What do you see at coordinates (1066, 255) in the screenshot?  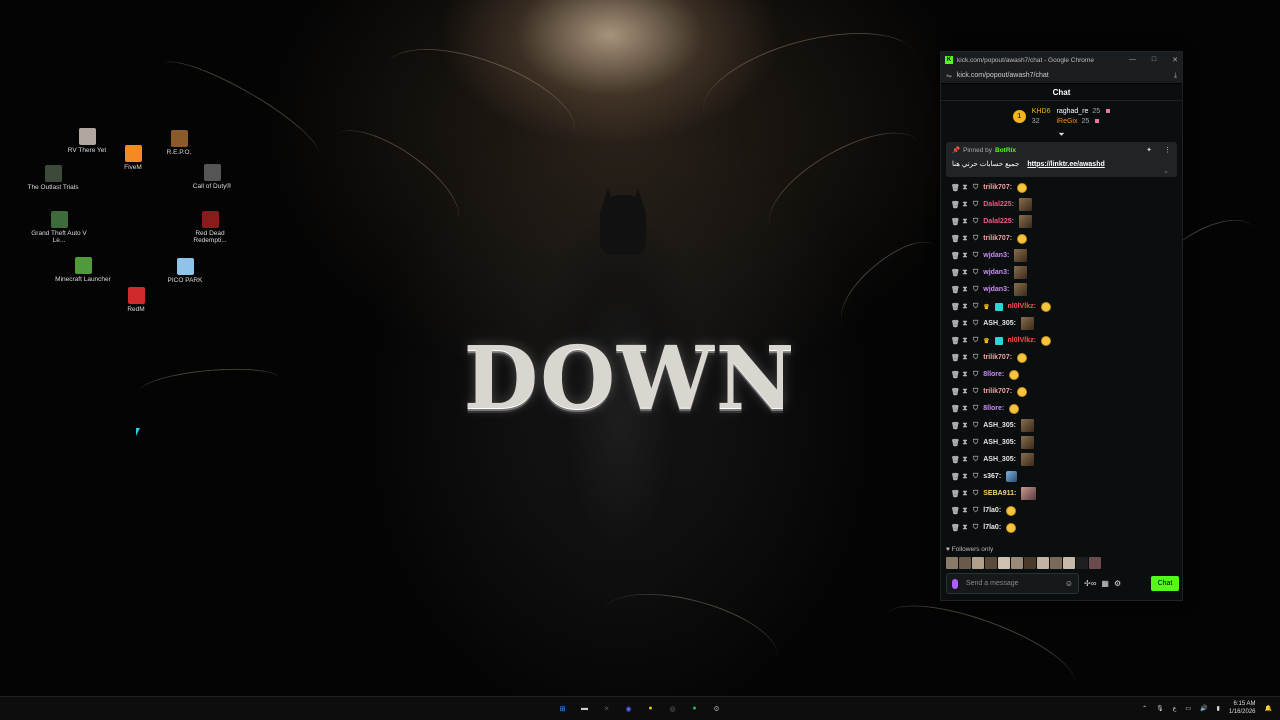 I see `chat-message: 🗑 ⧗ ⛉ wjdan3:` at bounding box center [1066, 255].